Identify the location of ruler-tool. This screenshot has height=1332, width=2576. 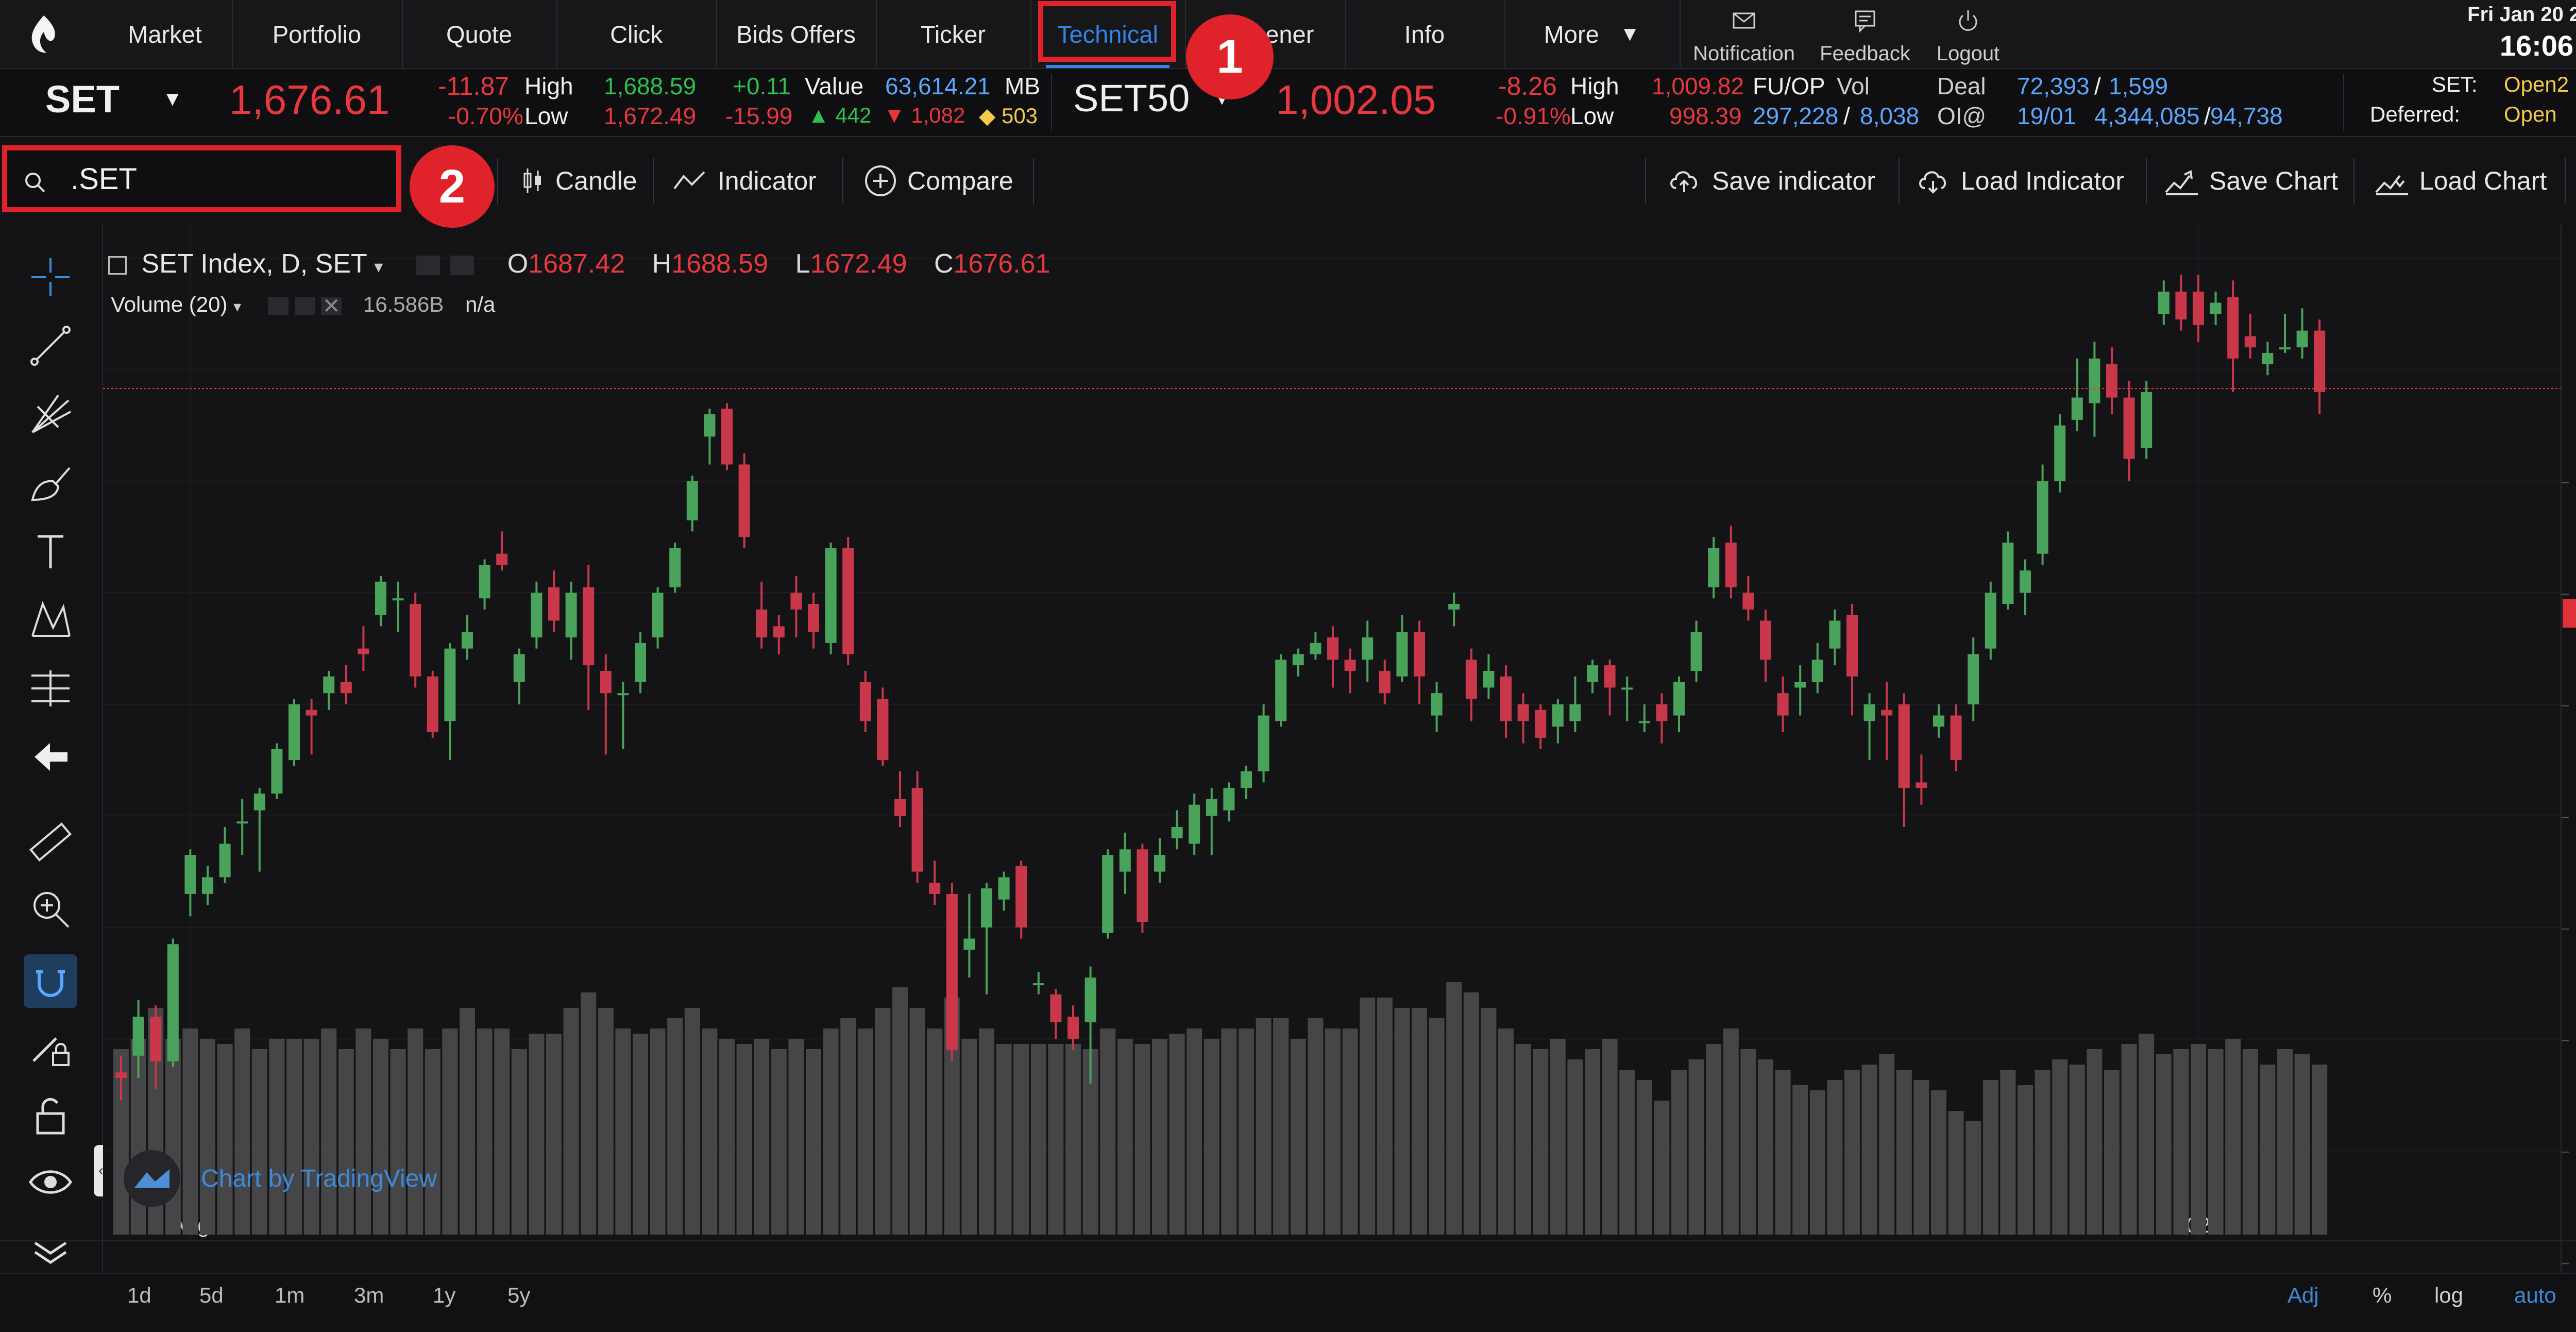
(51, 842).